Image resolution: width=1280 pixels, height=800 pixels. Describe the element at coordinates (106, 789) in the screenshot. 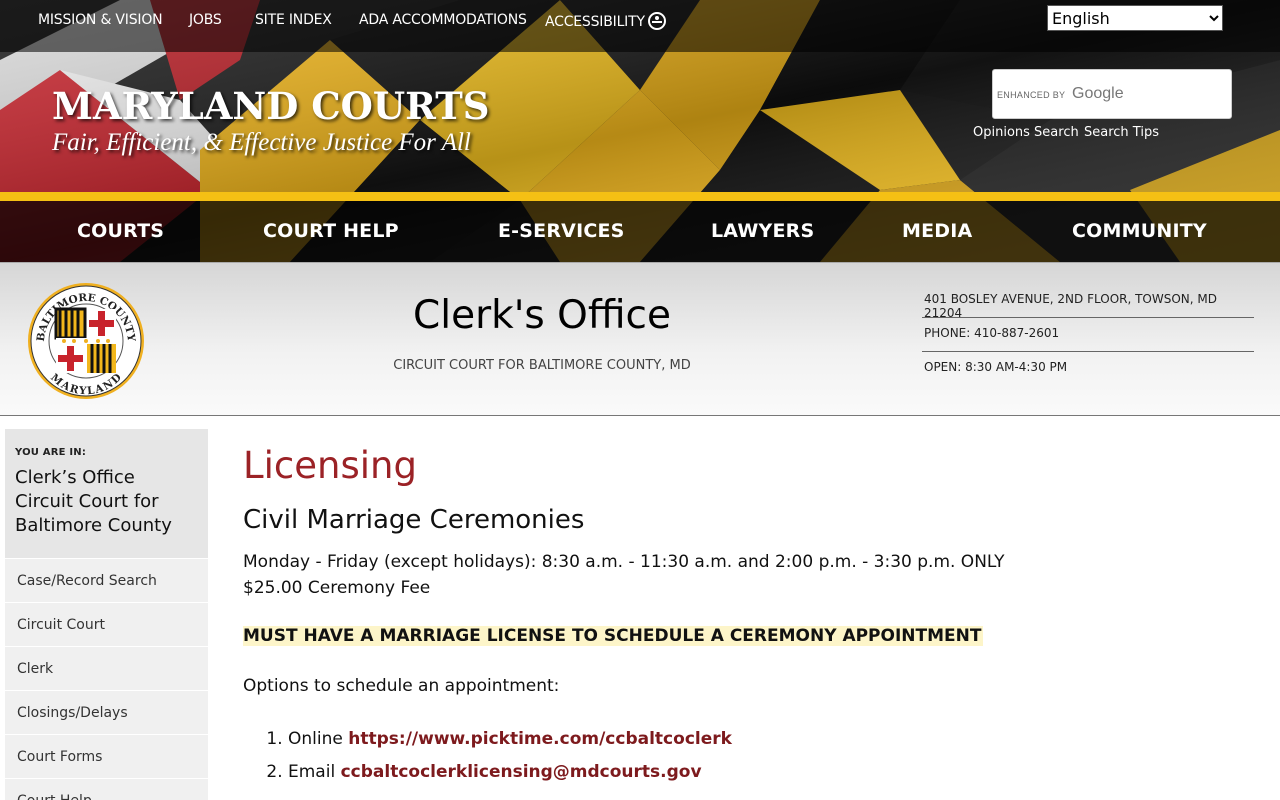

I see `sidebar-item-court-help: Court Help` at that location.